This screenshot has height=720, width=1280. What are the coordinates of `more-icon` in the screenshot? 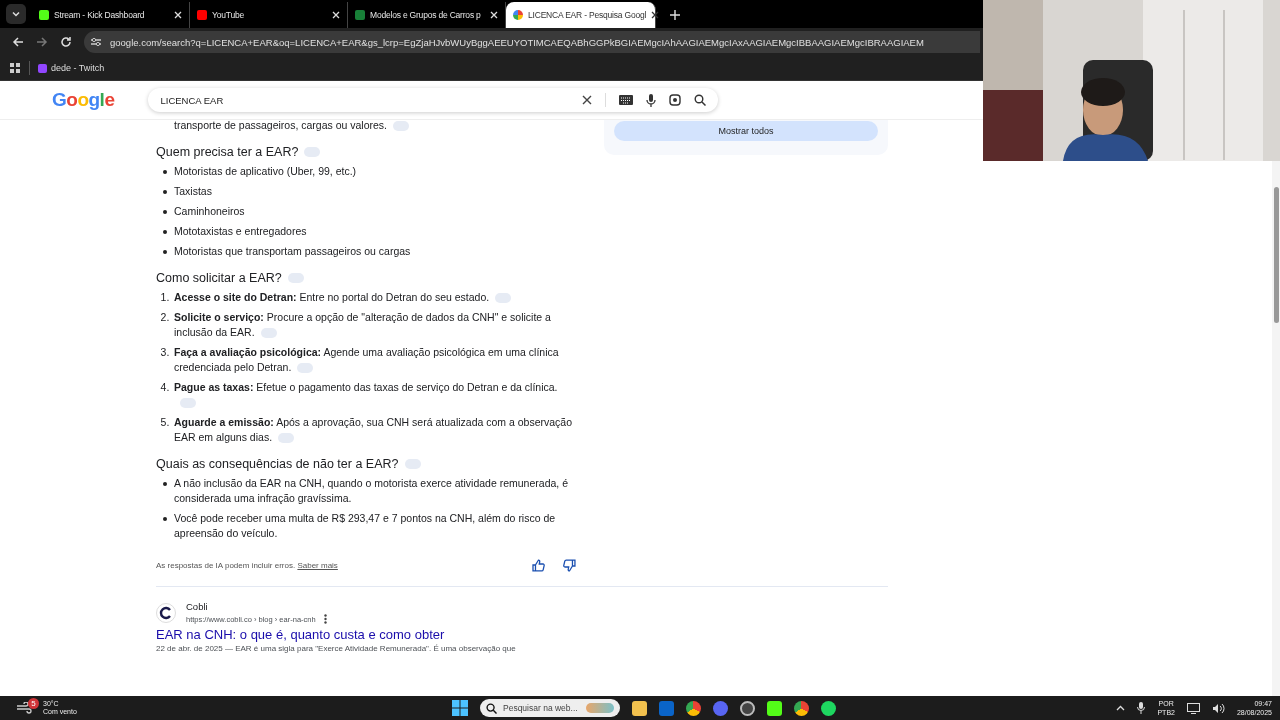 It's located at (325, 619).